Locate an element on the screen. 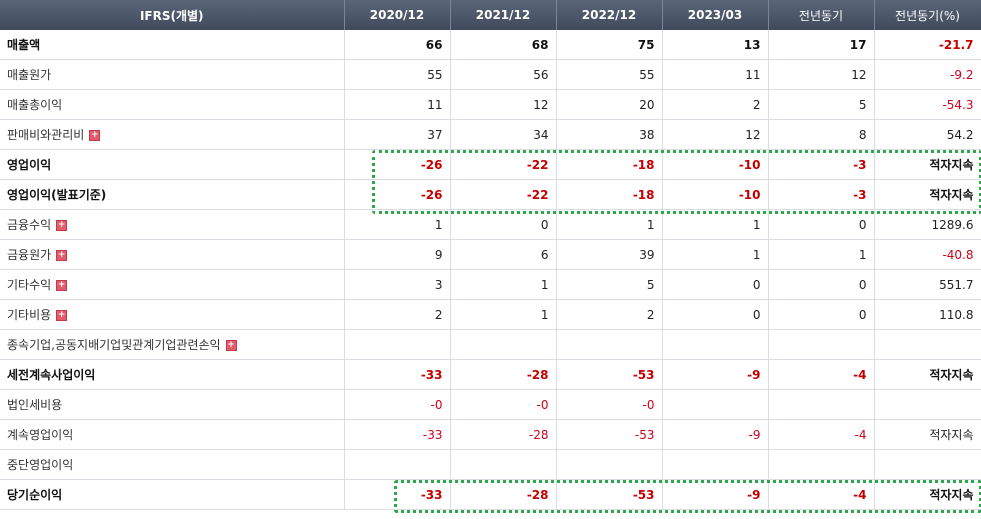  row-label: 매출원가 is located at coordinates (29, 75).